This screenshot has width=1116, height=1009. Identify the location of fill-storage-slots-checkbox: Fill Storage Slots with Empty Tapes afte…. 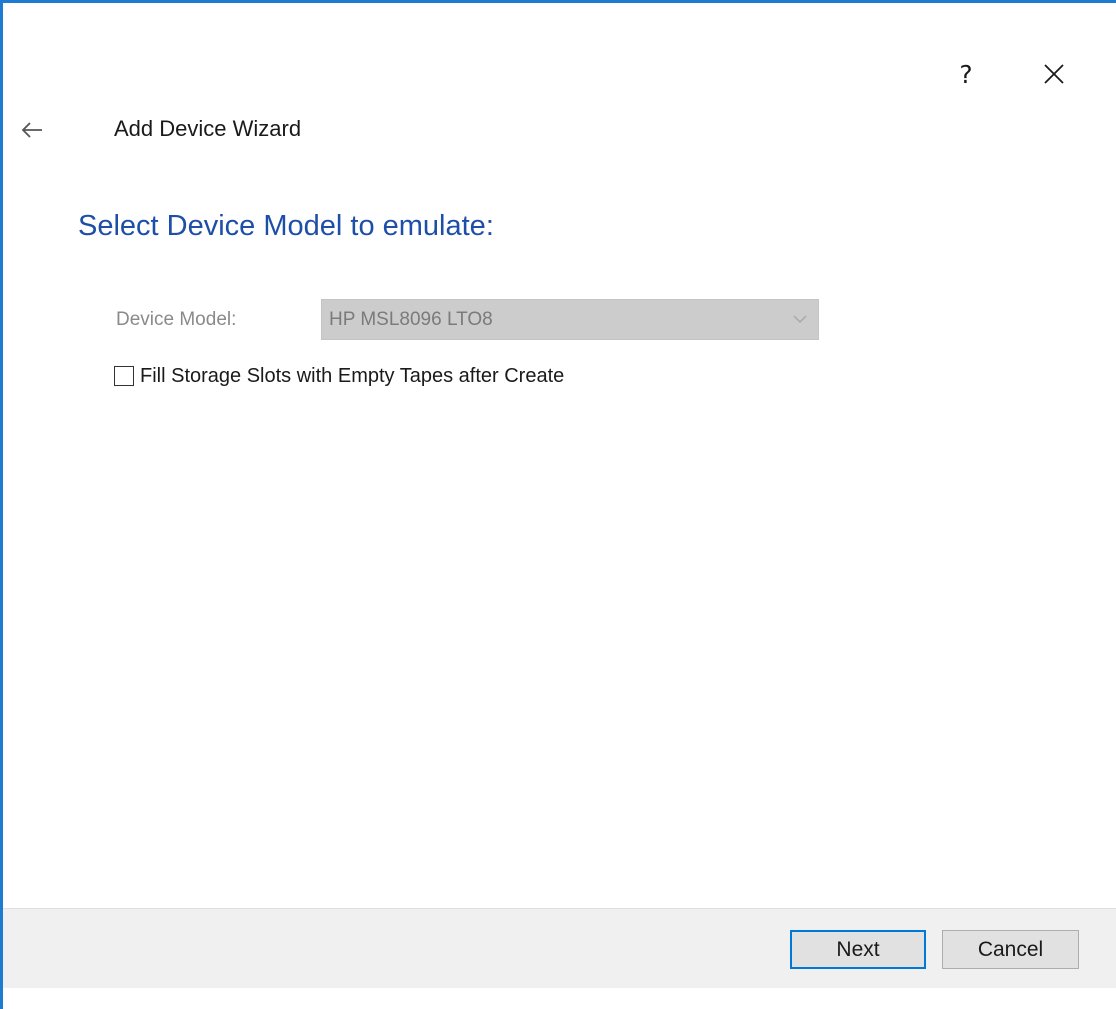
(339, 376).